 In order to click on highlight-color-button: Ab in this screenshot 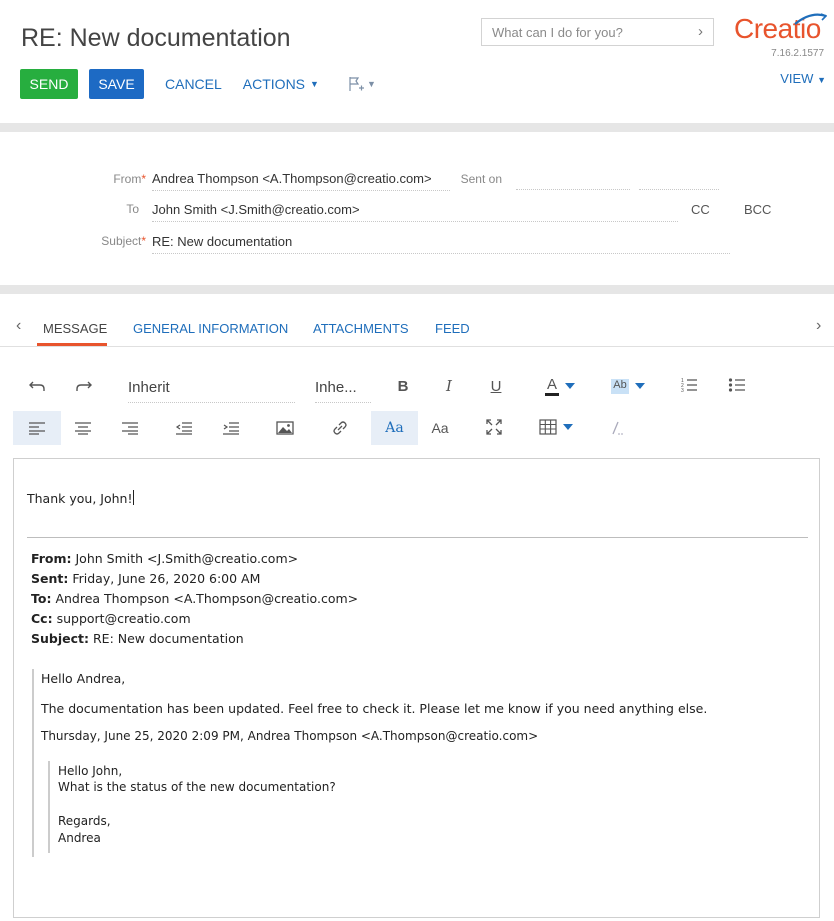, I will do `click(628, 386)`.